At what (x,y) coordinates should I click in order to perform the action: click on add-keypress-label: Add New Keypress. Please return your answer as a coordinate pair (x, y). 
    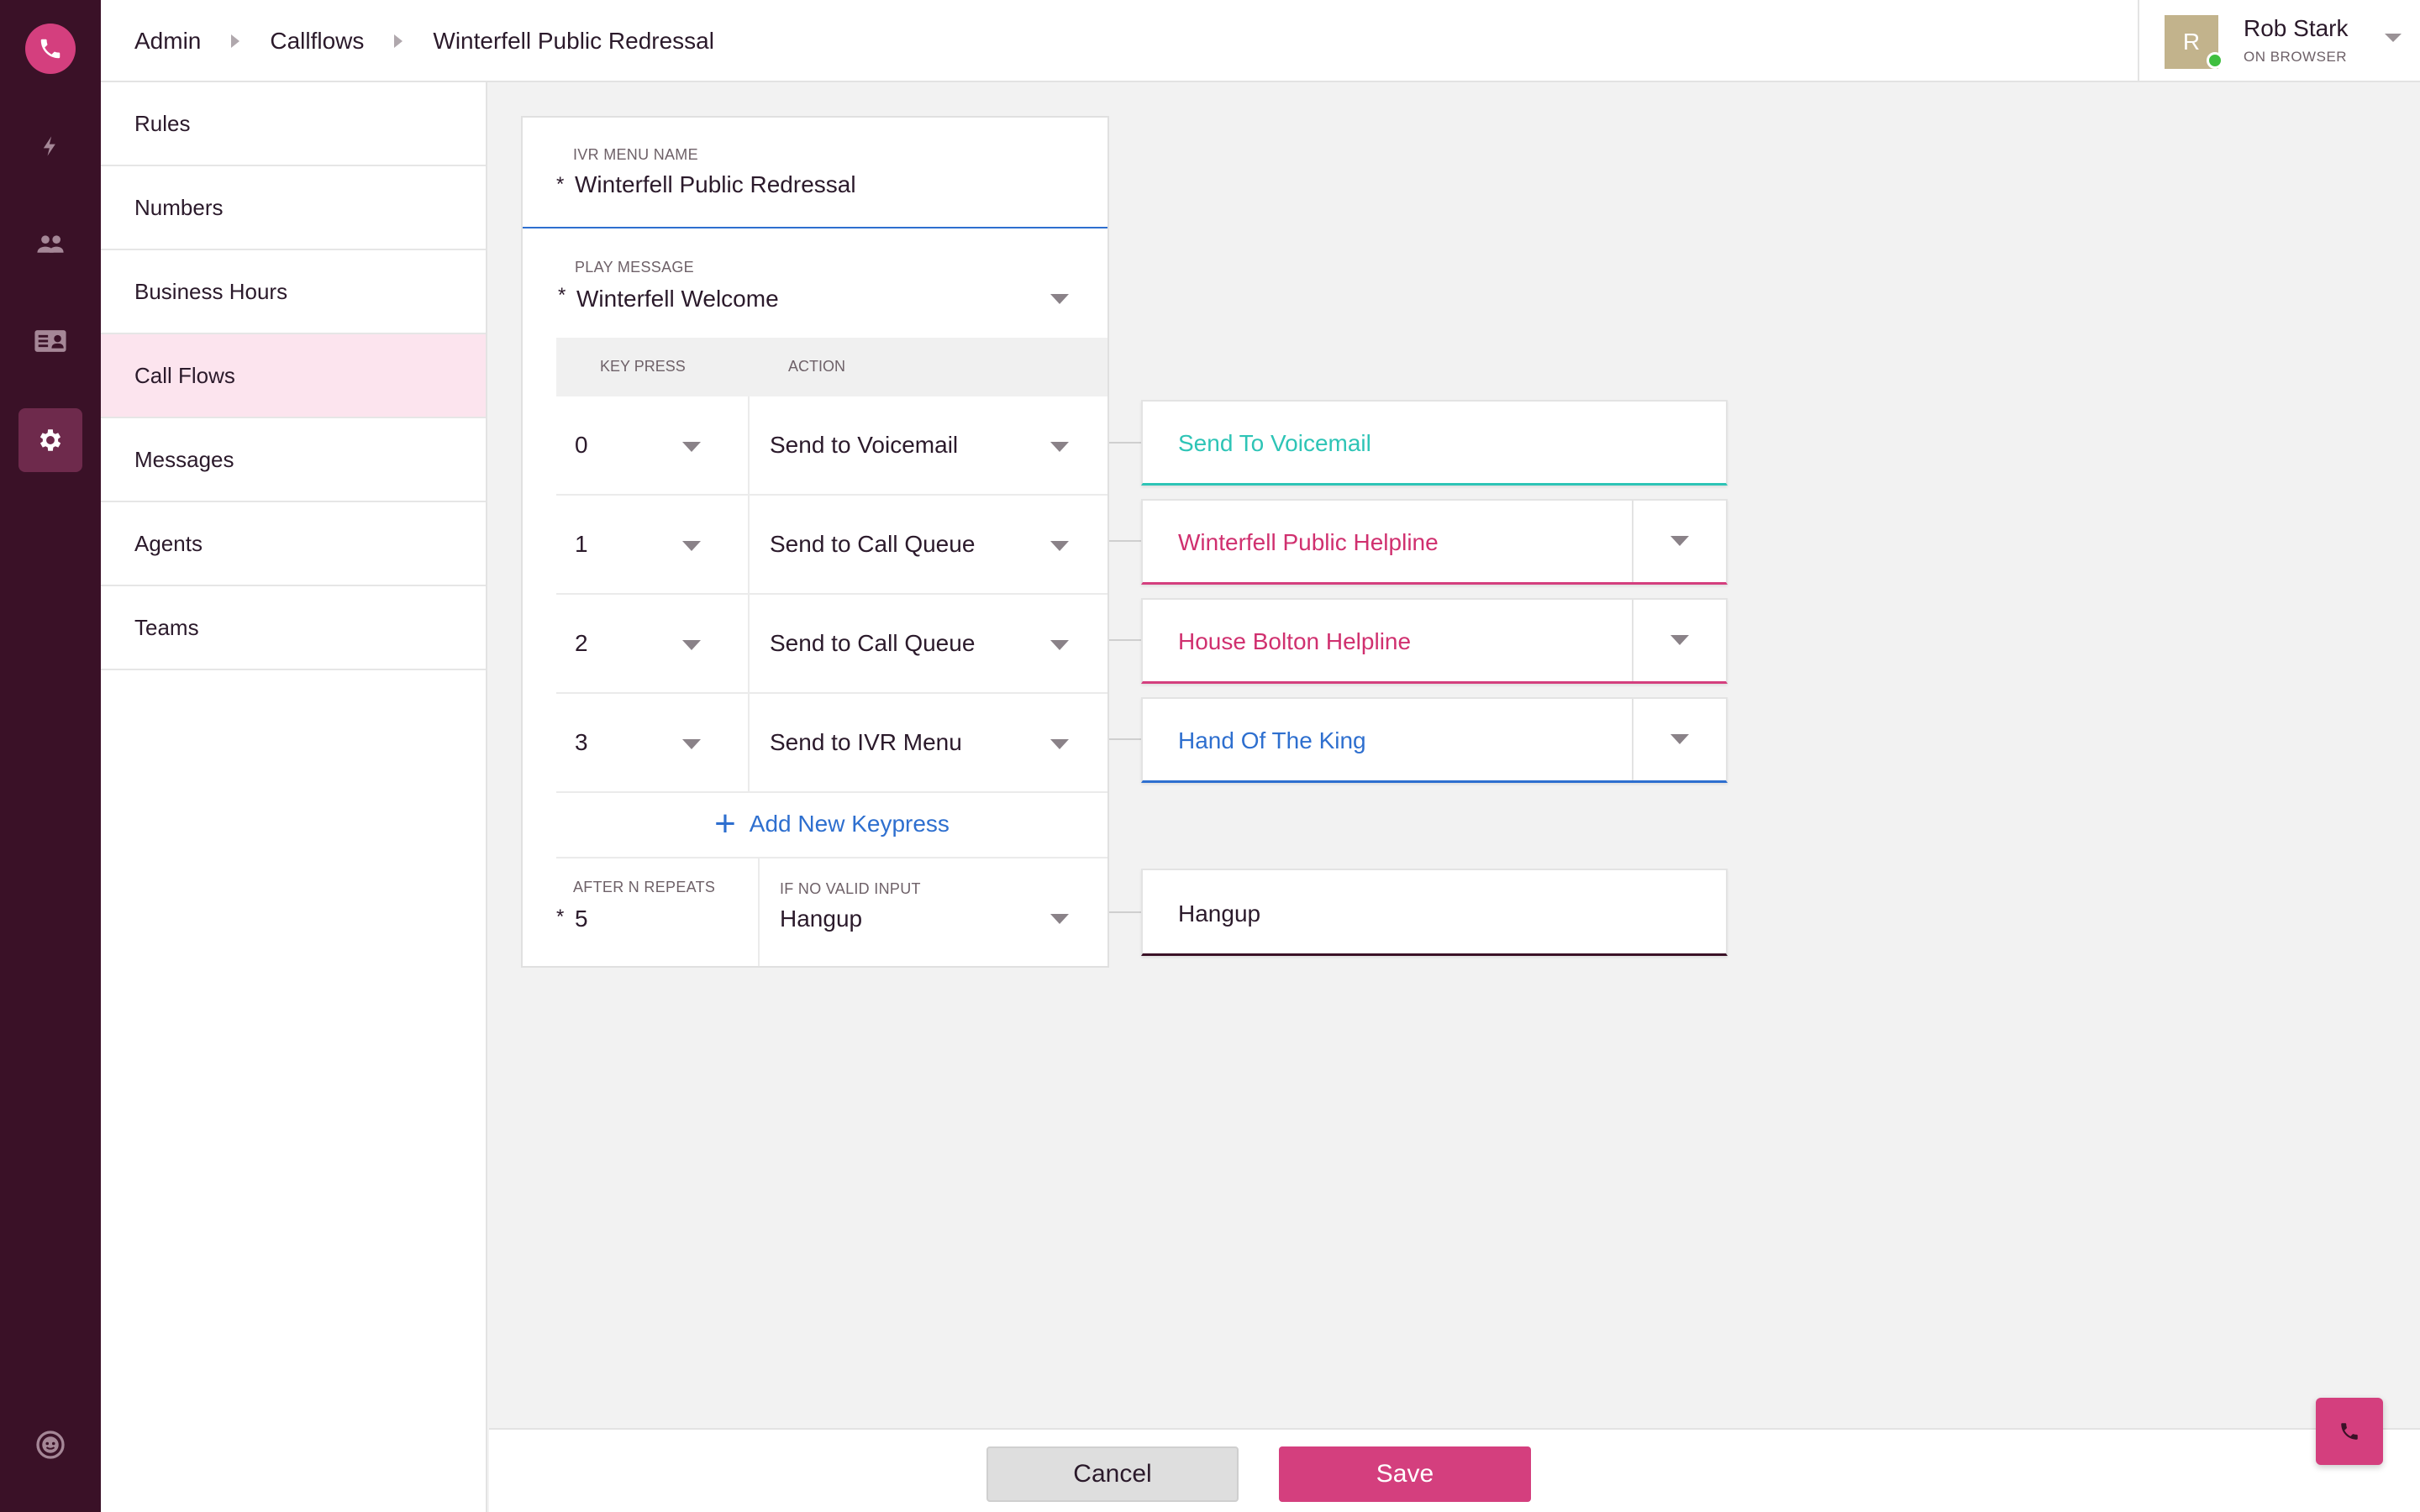
    Looking at the image, I should click on (849, 824).